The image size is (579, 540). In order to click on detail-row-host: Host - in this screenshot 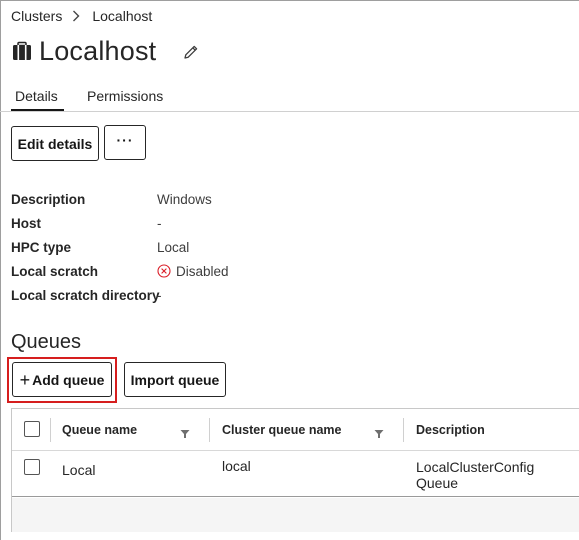, I will do `click(211, 223)`.